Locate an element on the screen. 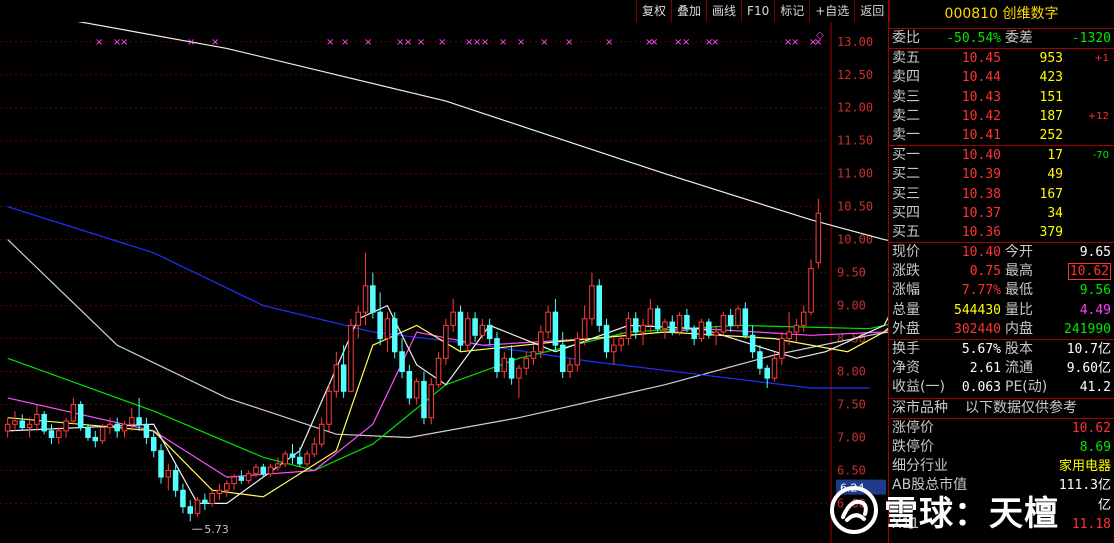  order-level-label: 卖二 is located at coordinates (906, 115).